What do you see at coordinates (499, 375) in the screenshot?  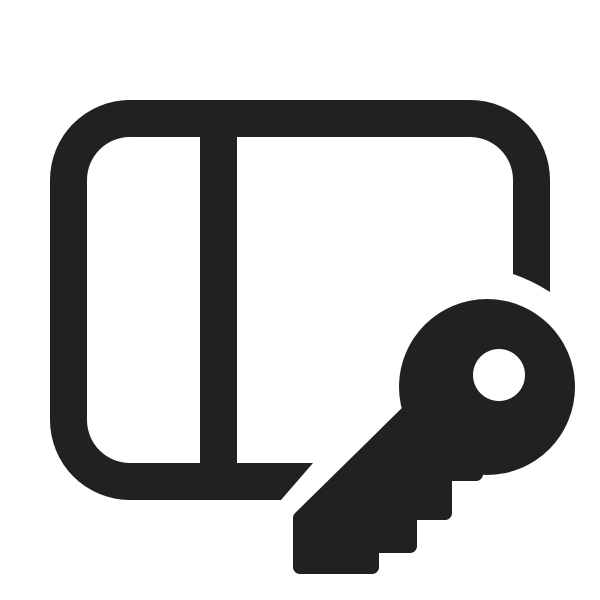 I see `key-hole` at bounding box center [499, 375].